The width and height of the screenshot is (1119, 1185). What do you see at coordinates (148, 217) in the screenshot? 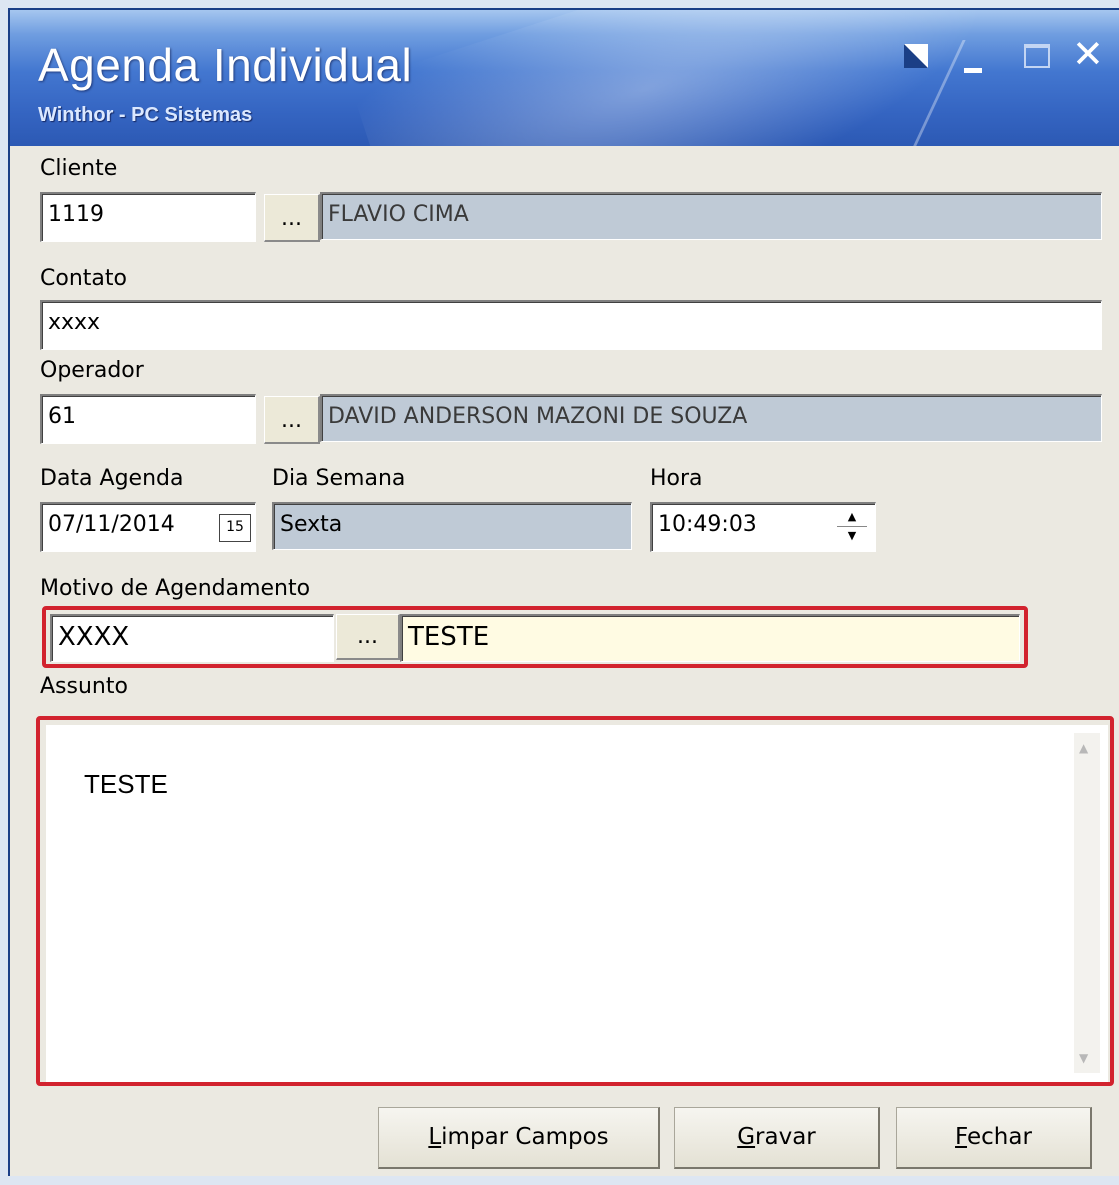
I see `cliente-code-field: 1119` at bounding box center [148, 217].